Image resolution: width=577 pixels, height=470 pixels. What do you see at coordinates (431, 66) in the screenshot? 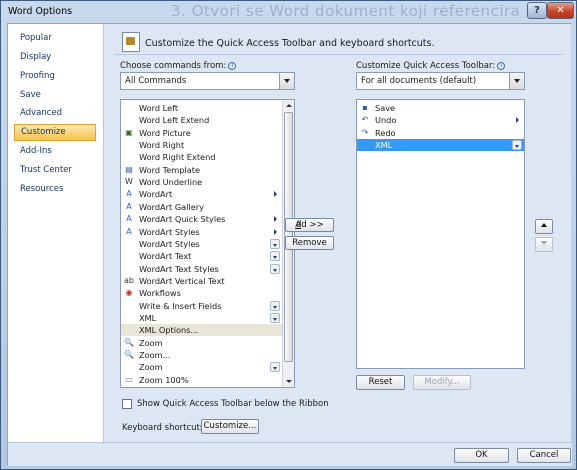
I see `customize-qat-label: Customize Quick Access Toolbar: i` at bounding box center [431, 66].